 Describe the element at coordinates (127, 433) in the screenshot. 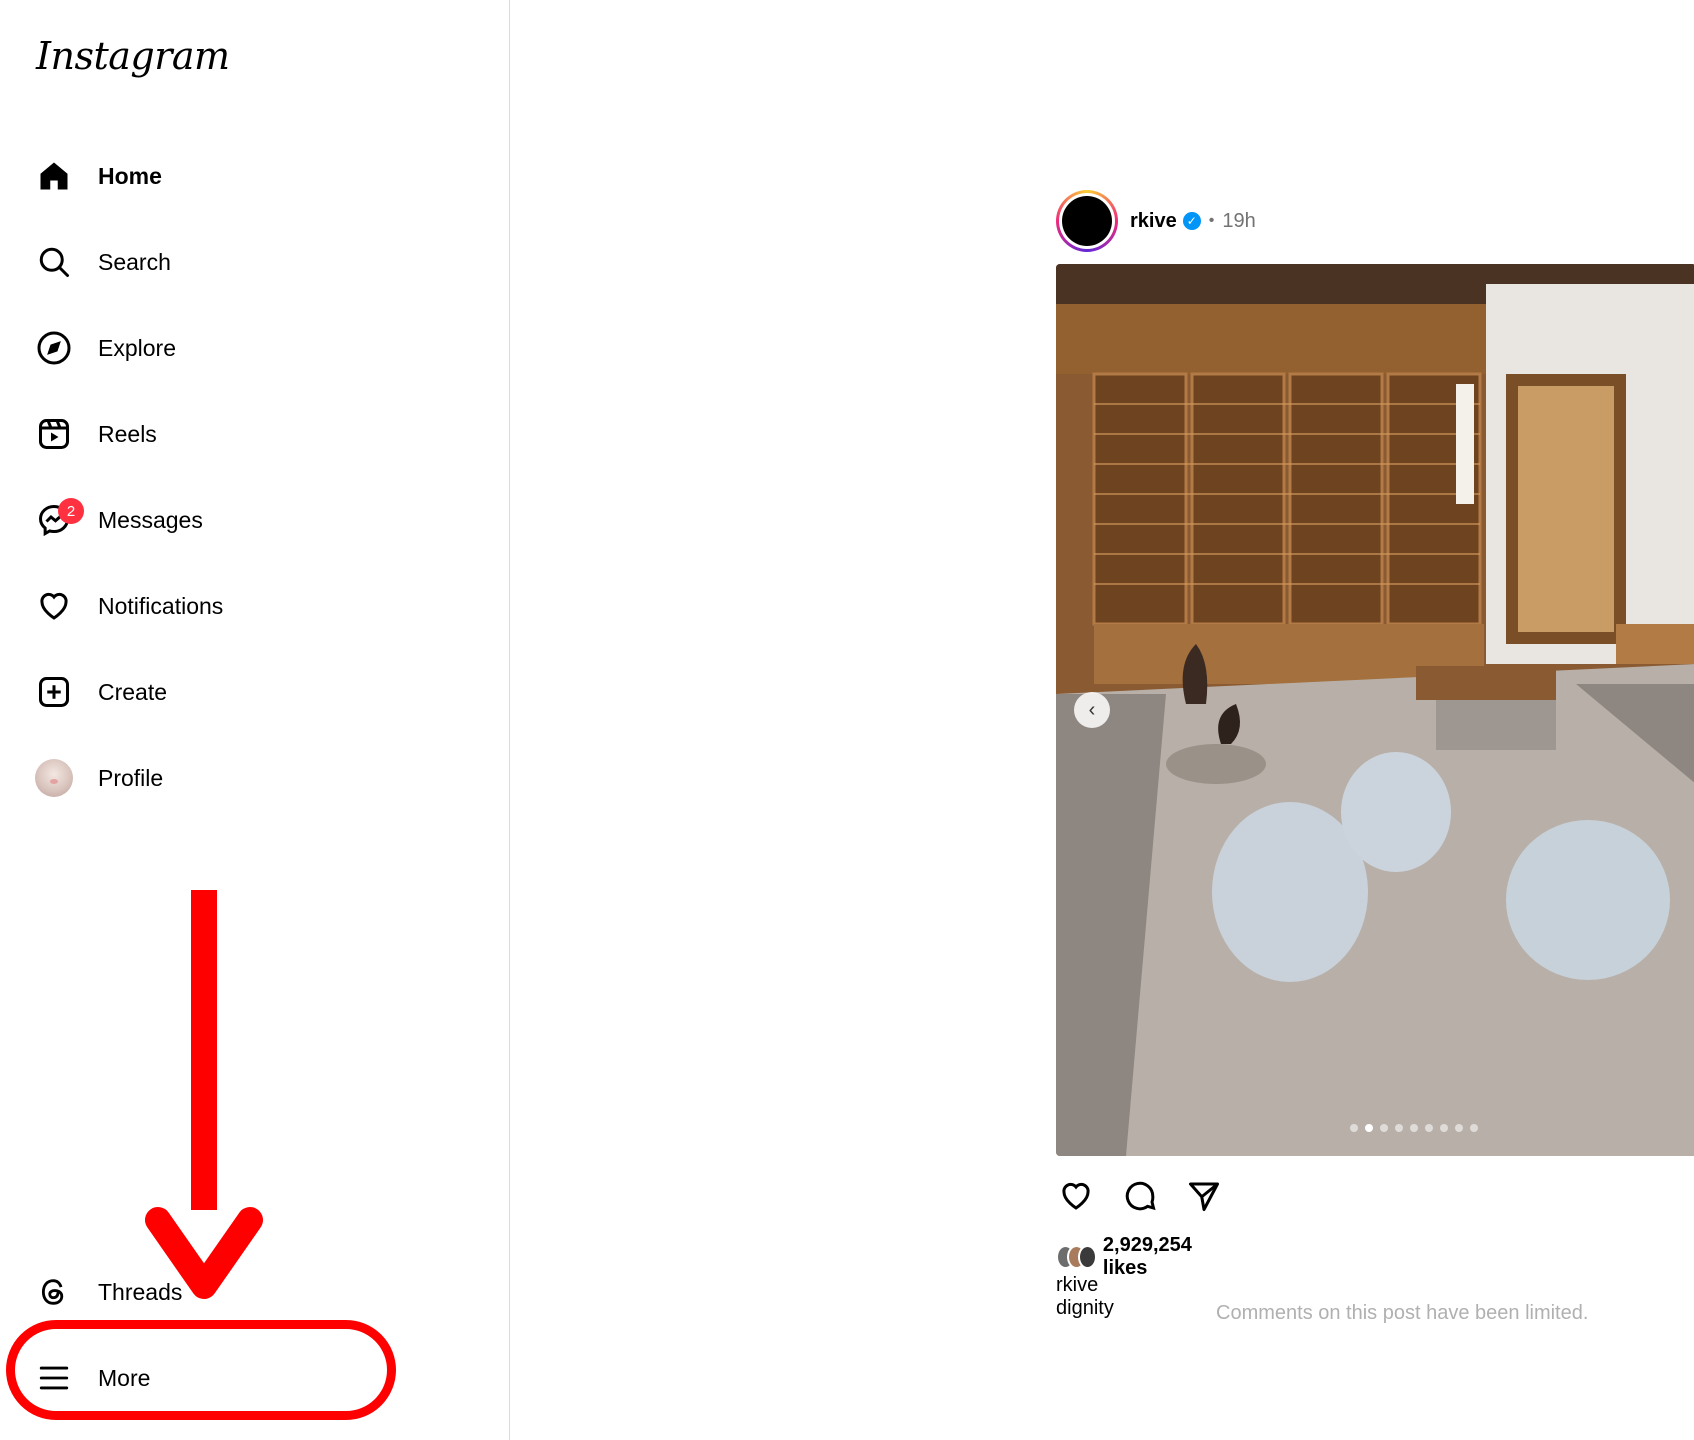

I see `sidebar-item-label: Reels` at that location.